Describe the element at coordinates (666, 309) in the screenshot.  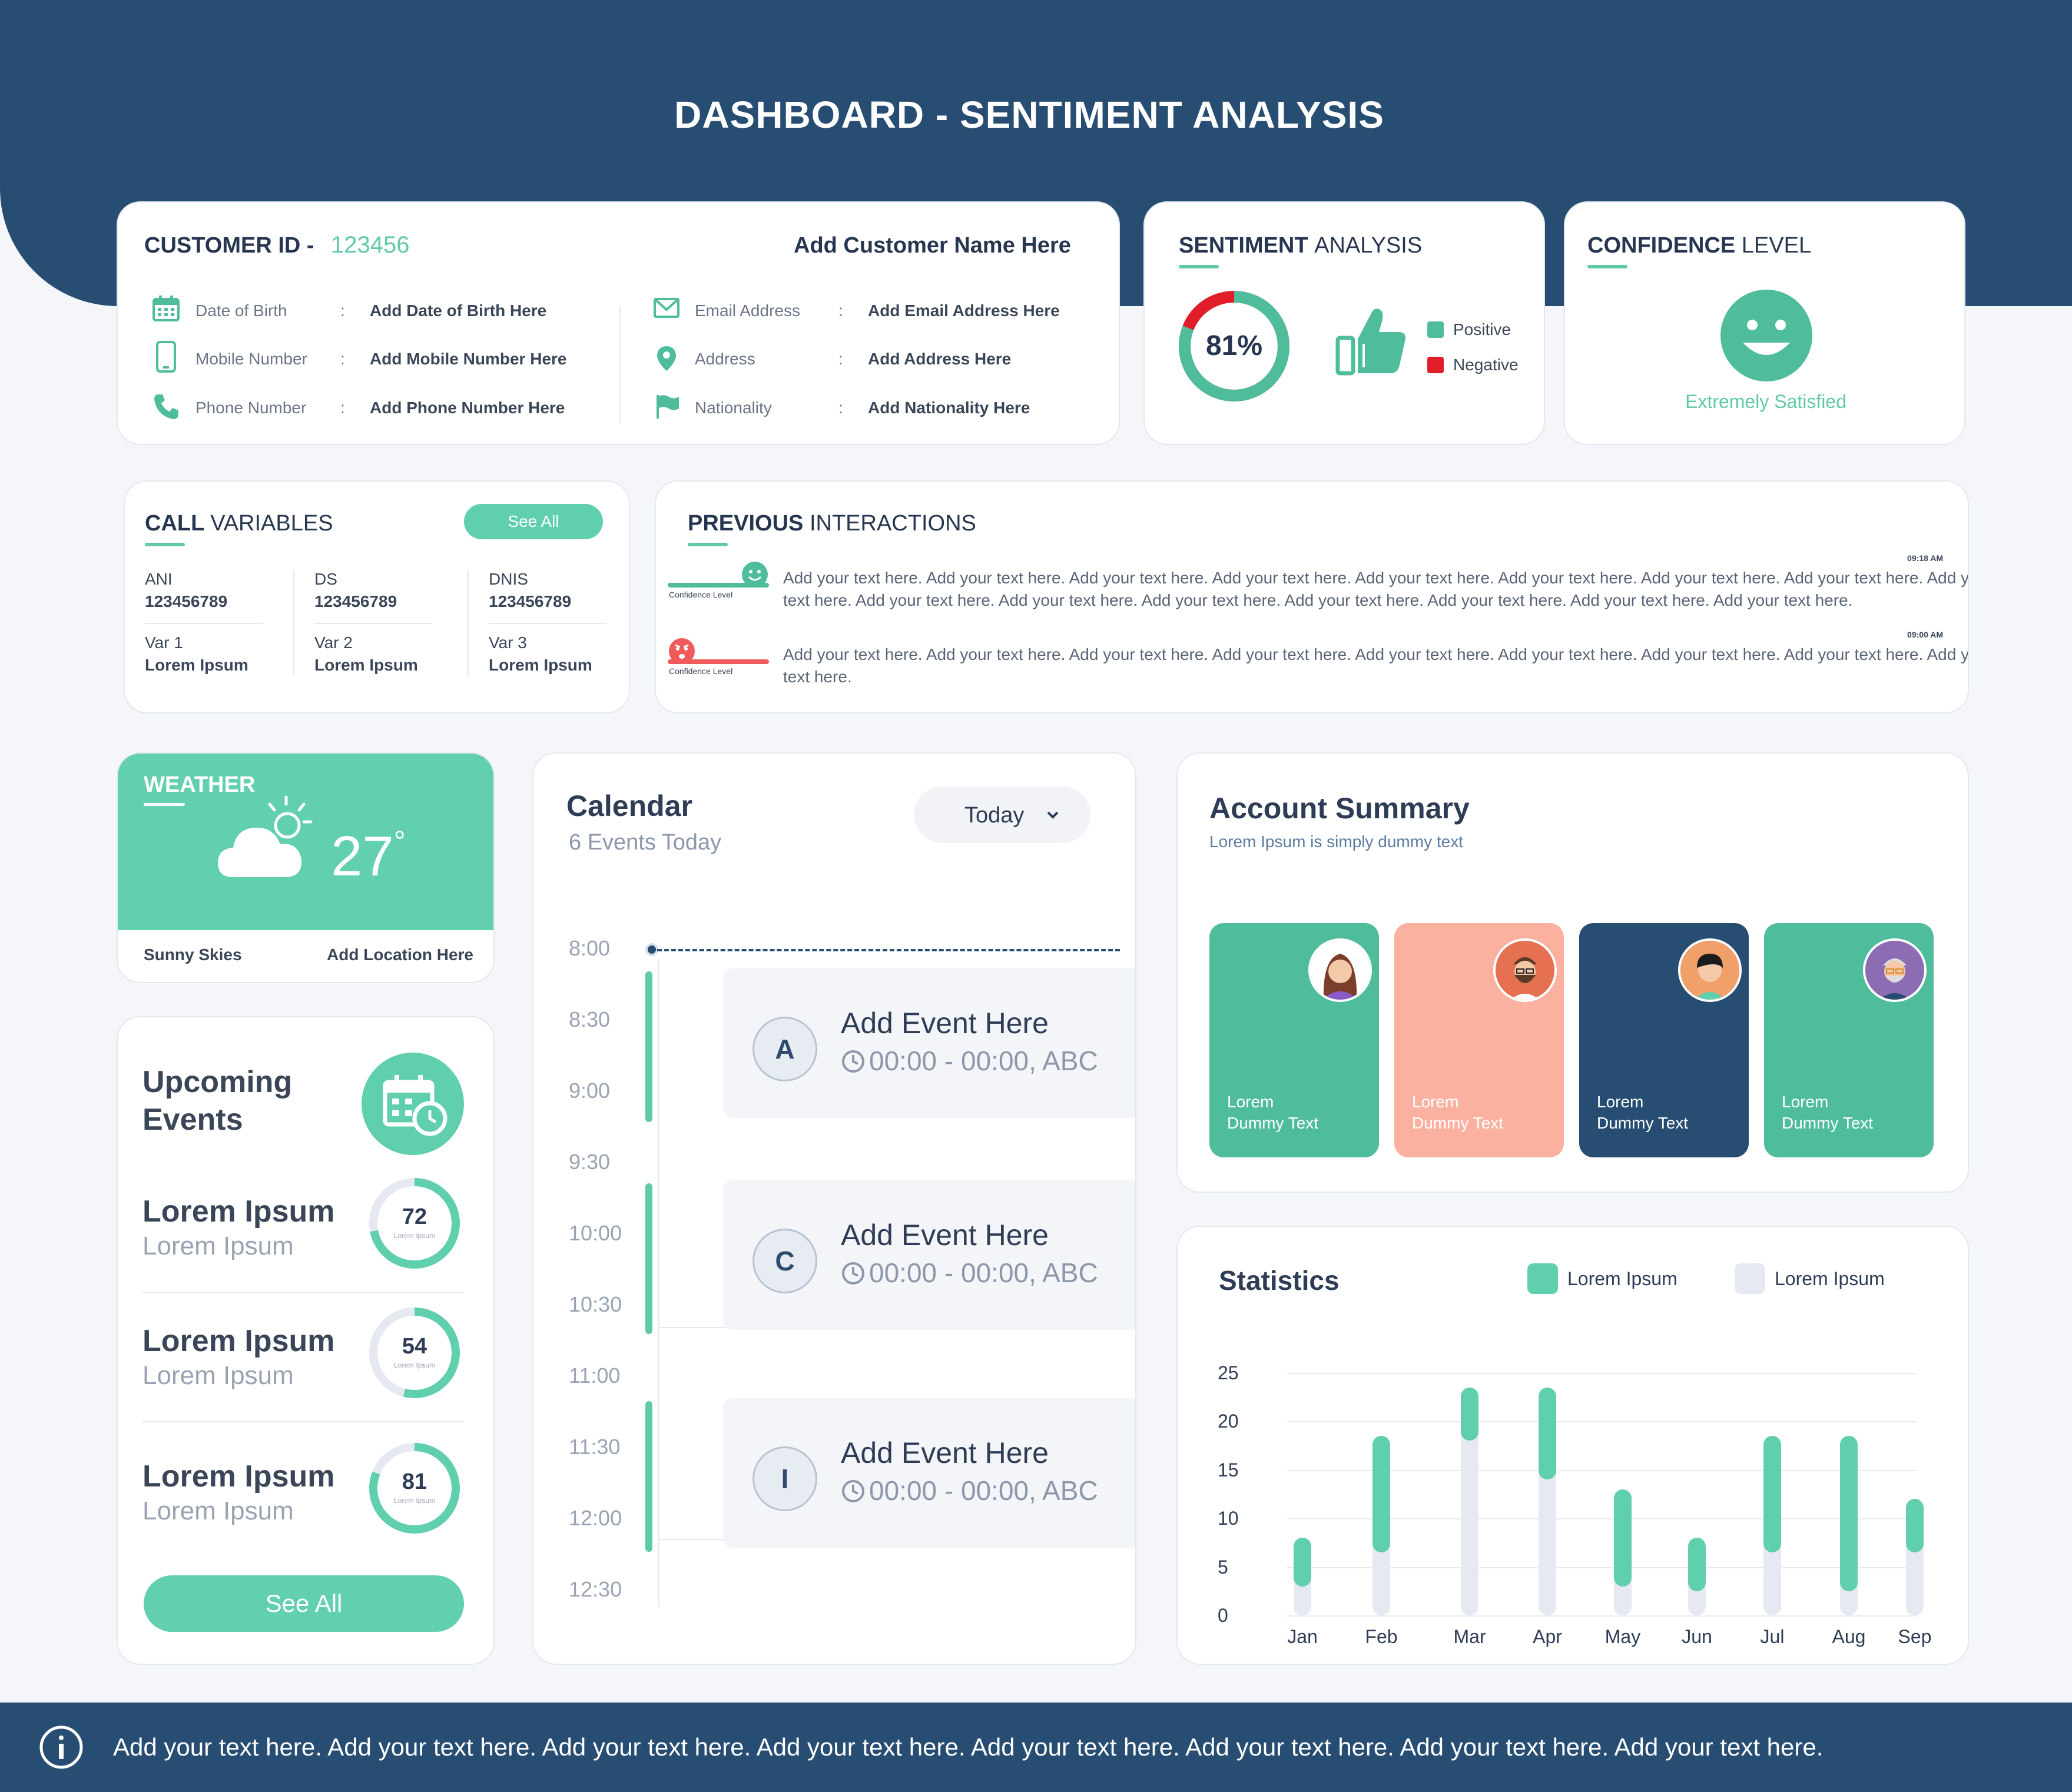
I see `mail-icon` at that location.